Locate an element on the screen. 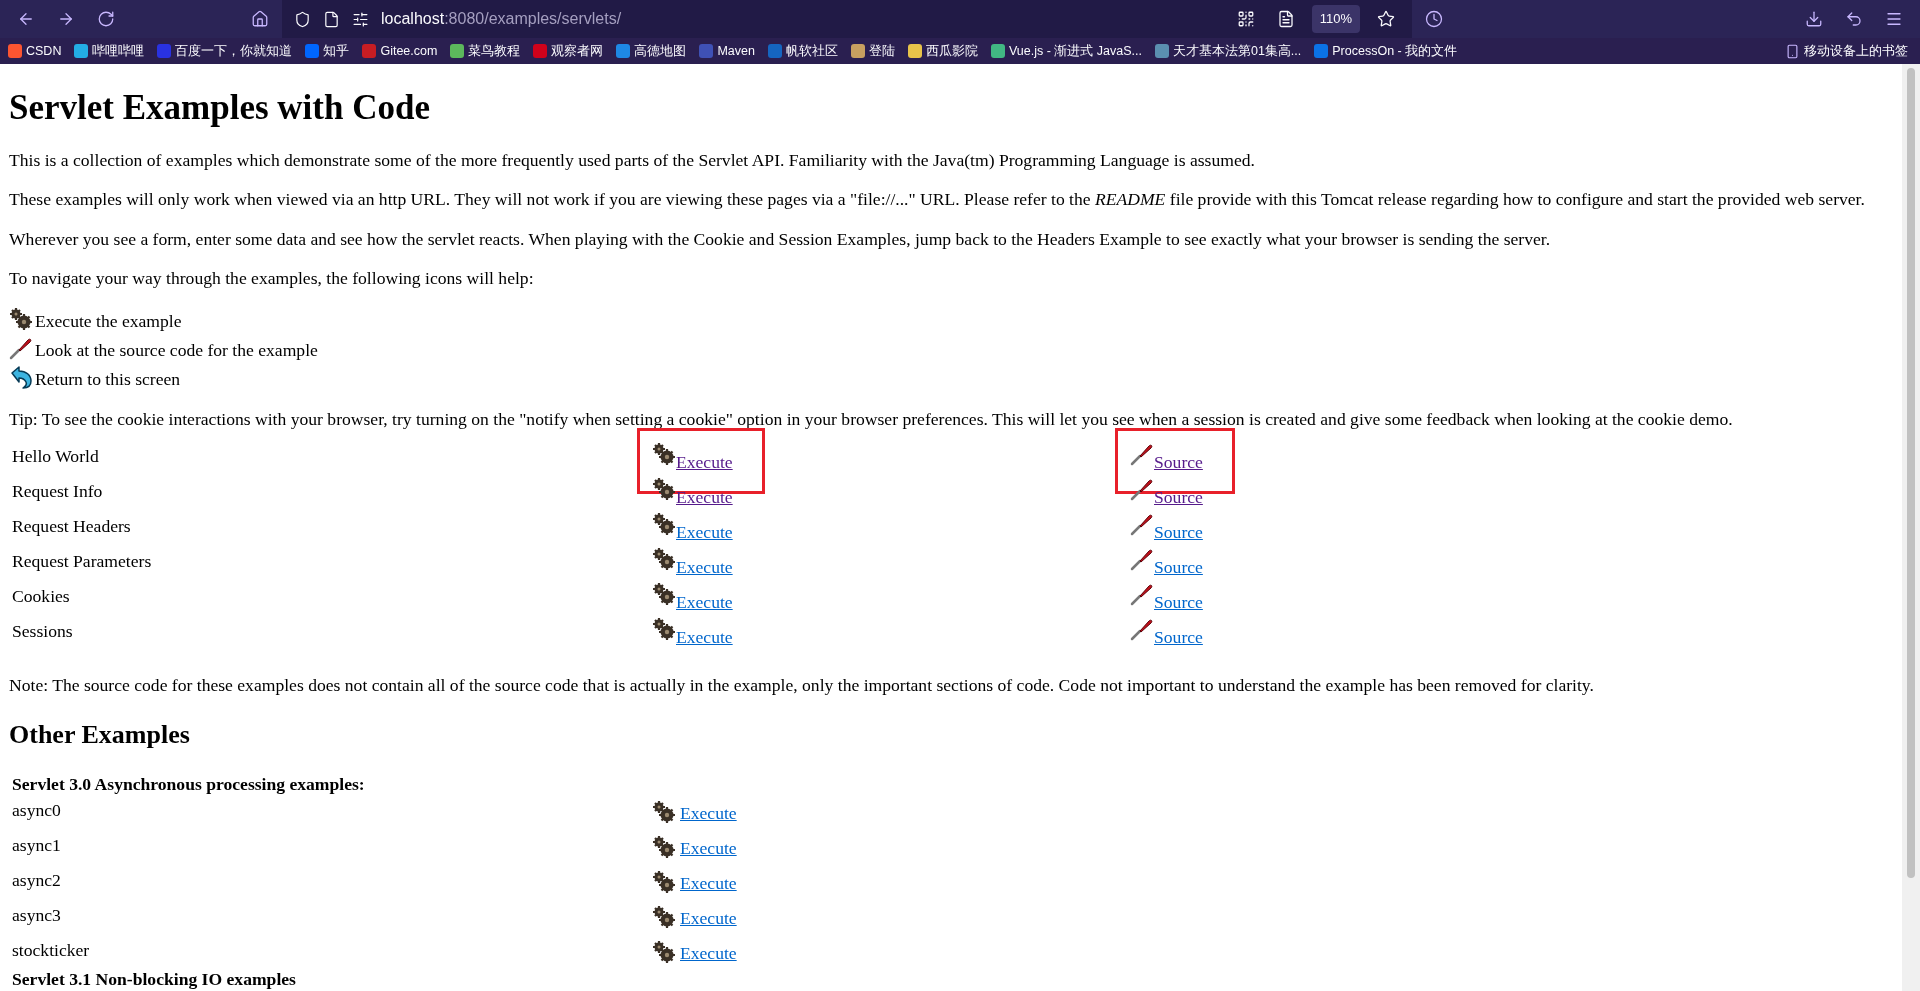 The height and width of the screenshot is (991, 1920). bookmark-item: 高德地图 is located at coordinates (651, 51).